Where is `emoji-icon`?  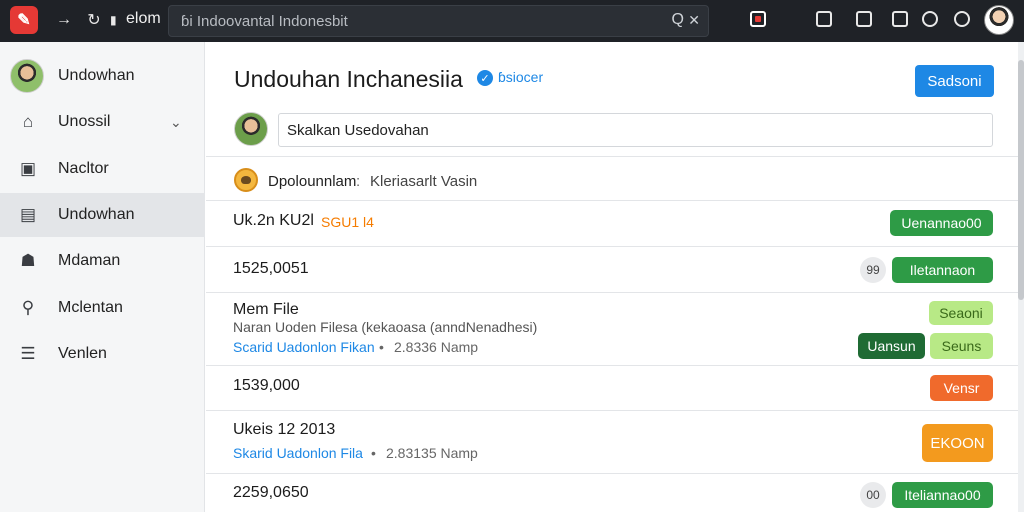 emoji-icon is located at coordinates (246, 180).